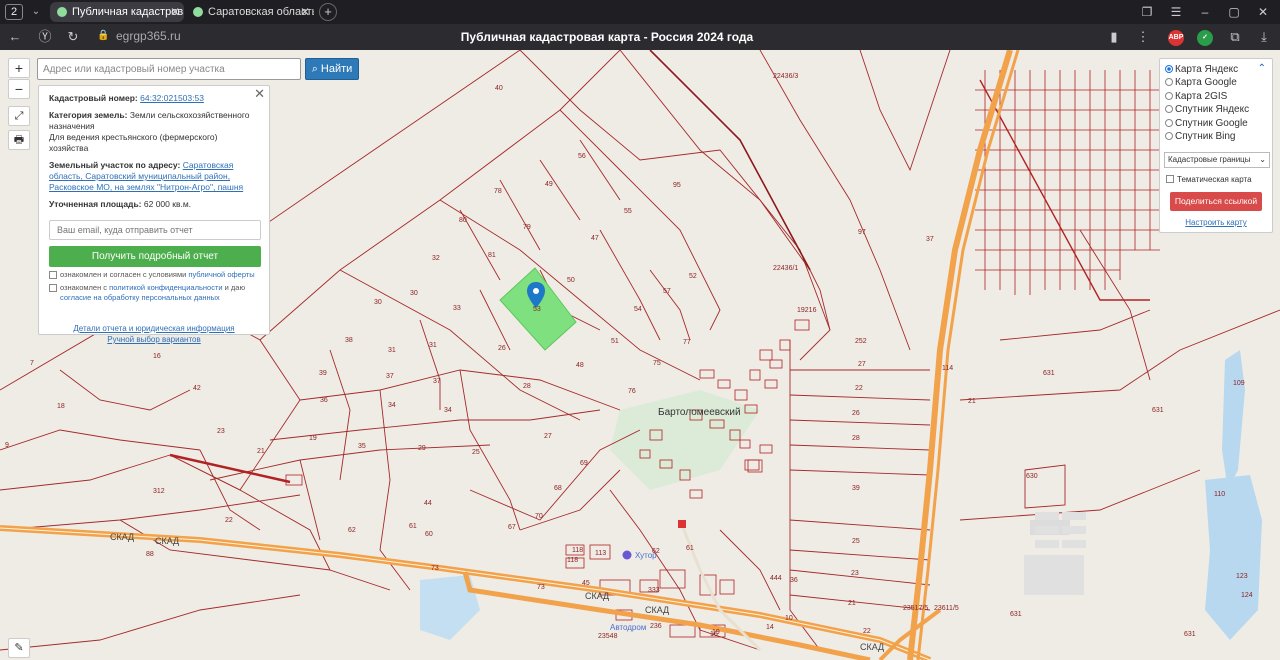  What do you see at coordinates (32, 363) in the screenshot?
I see `parcel-number: 7` at bounding box center [32, 363].